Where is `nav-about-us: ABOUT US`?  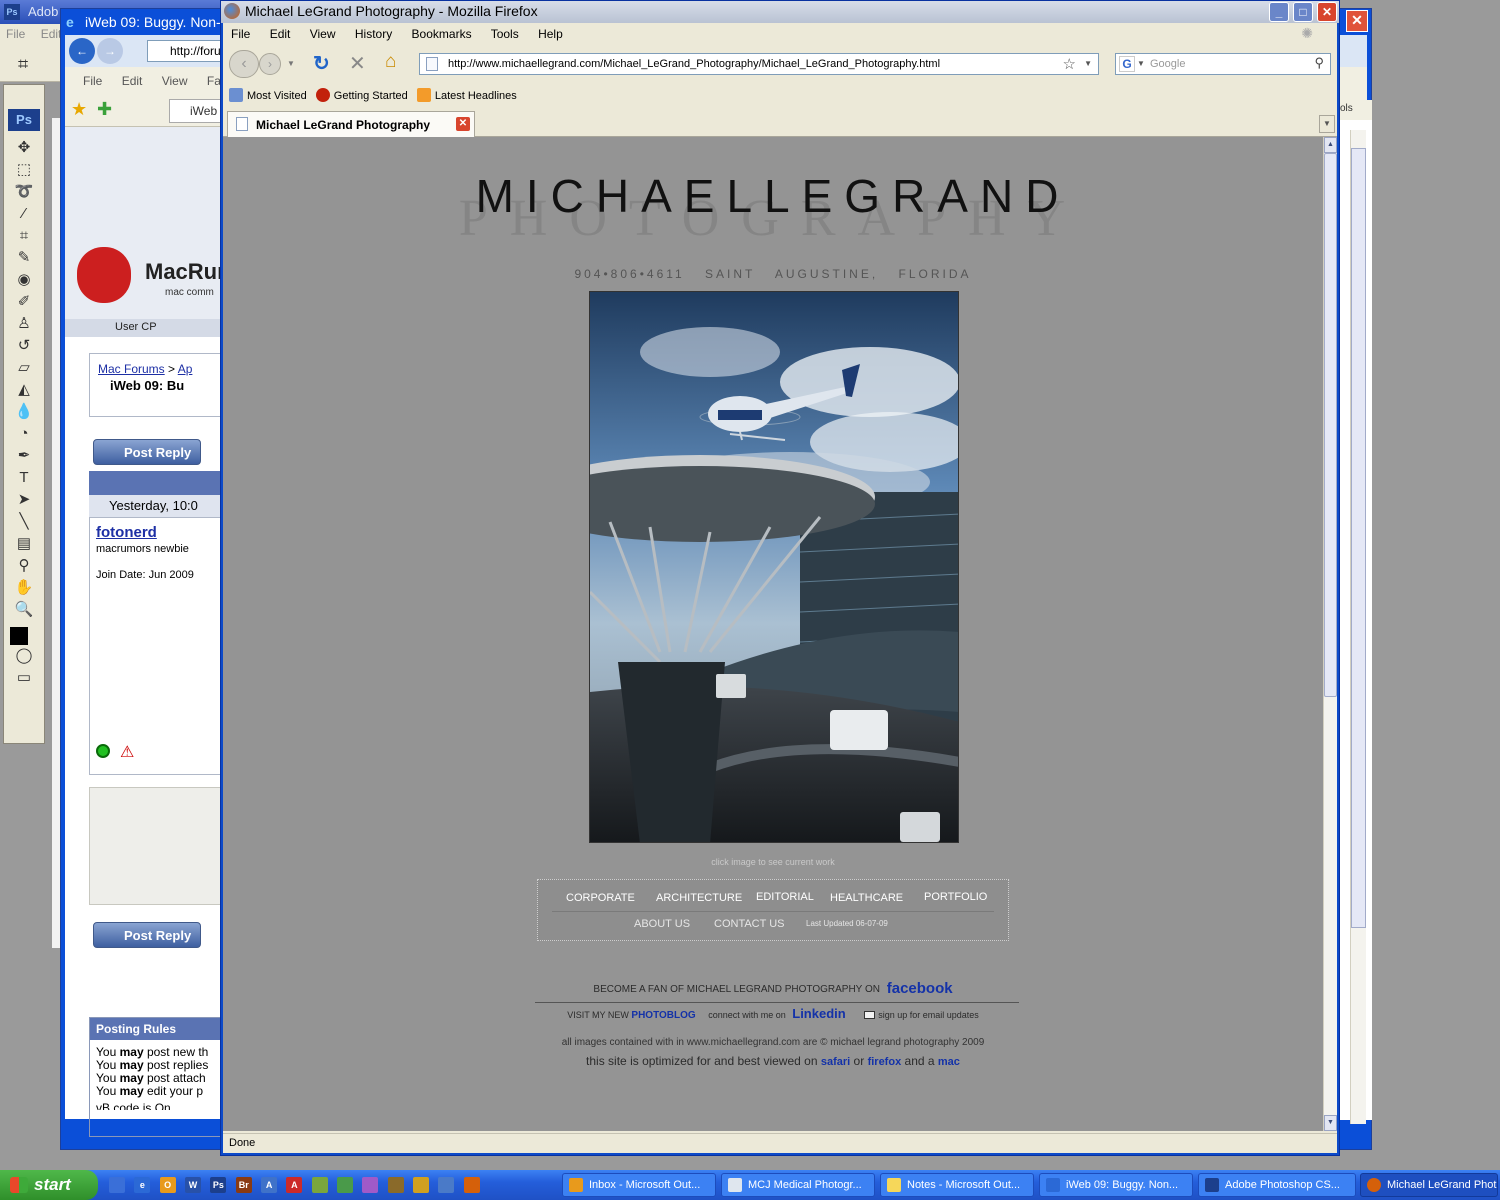
nav-about-us: ABOUT US is located at coordinates (662, 924).